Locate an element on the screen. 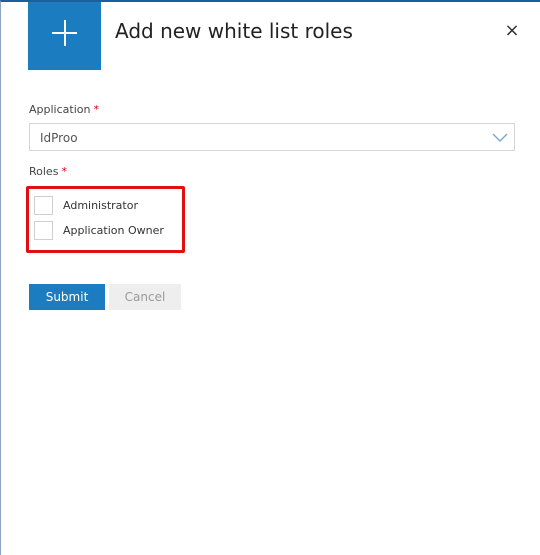  roles-label: Roles * is located at coordinates (48, 171).